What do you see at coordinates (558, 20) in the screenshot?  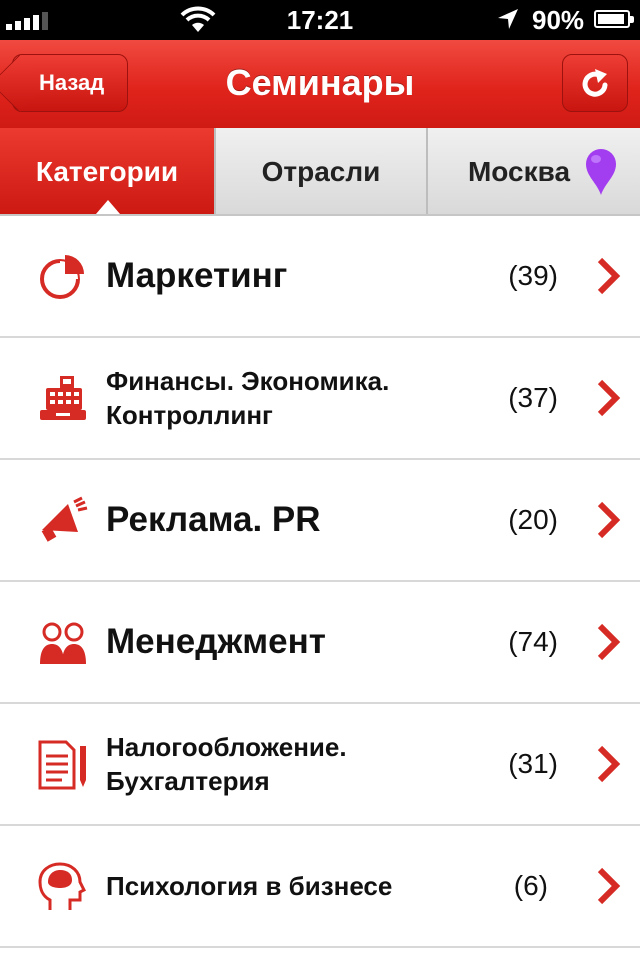 I see `battery-percent: 90%` at bounding box center [558, 20].